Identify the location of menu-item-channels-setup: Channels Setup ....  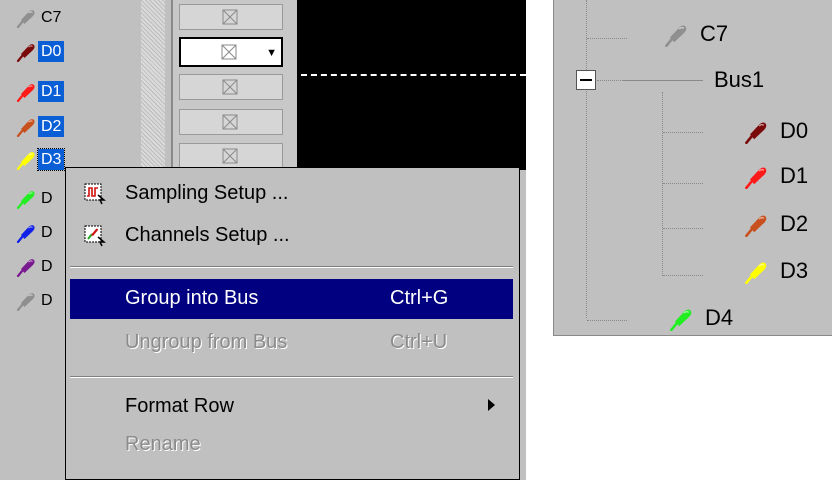
(291, 236).